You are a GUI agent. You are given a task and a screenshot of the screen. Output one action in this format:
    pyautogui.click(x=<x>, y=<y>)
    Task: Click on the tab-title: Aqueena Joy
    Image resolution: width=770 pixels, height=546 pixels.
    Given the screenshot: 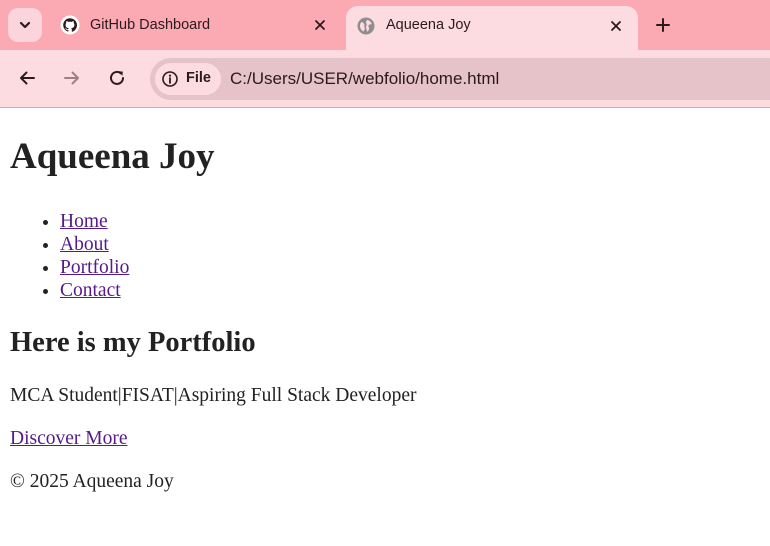 What is the action you would take?
    pyautogui.click(x=428, y=25)
    